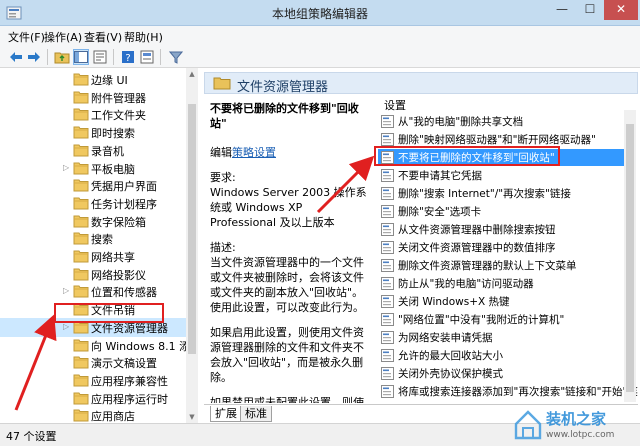 This screenshot has width=640, height=446. Describe the element at coordinates (283, 87) in the screenshot. I see `right-pane-title: 文件资源管理器` at that location.